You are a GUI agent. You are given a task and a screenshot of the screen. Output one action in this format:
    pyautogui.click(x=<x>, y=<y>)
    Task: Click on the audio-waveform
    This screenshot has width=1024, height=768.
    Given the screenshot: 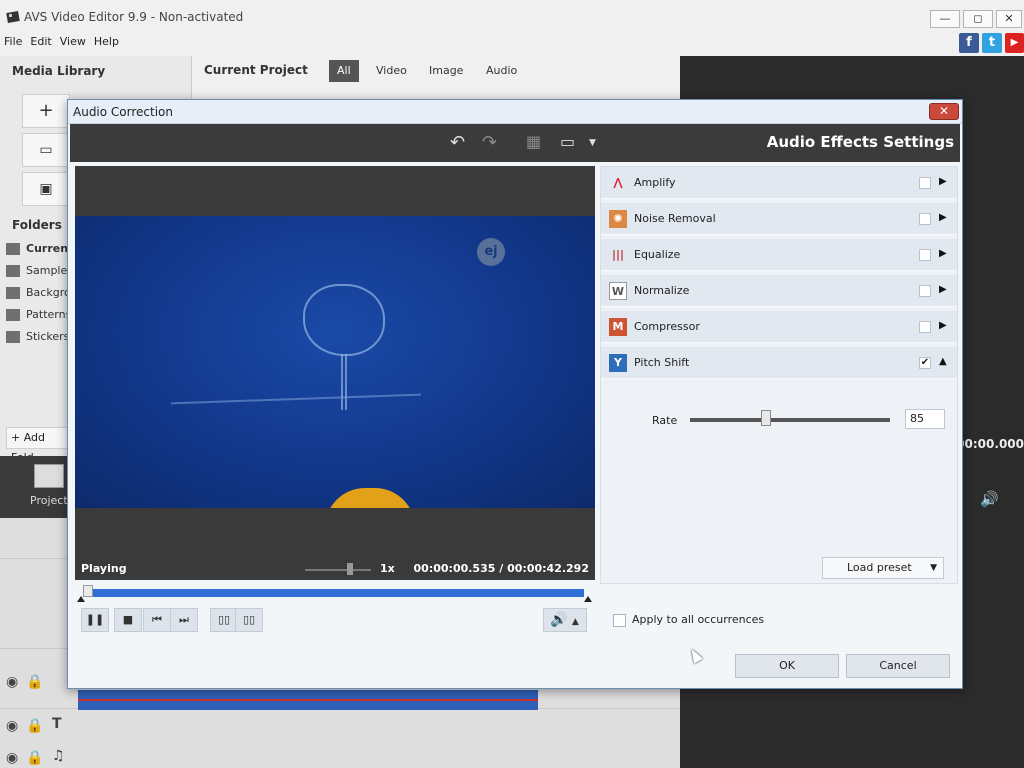 What is the action you would take?
    pyautogui.click(x=308, y=700)
    